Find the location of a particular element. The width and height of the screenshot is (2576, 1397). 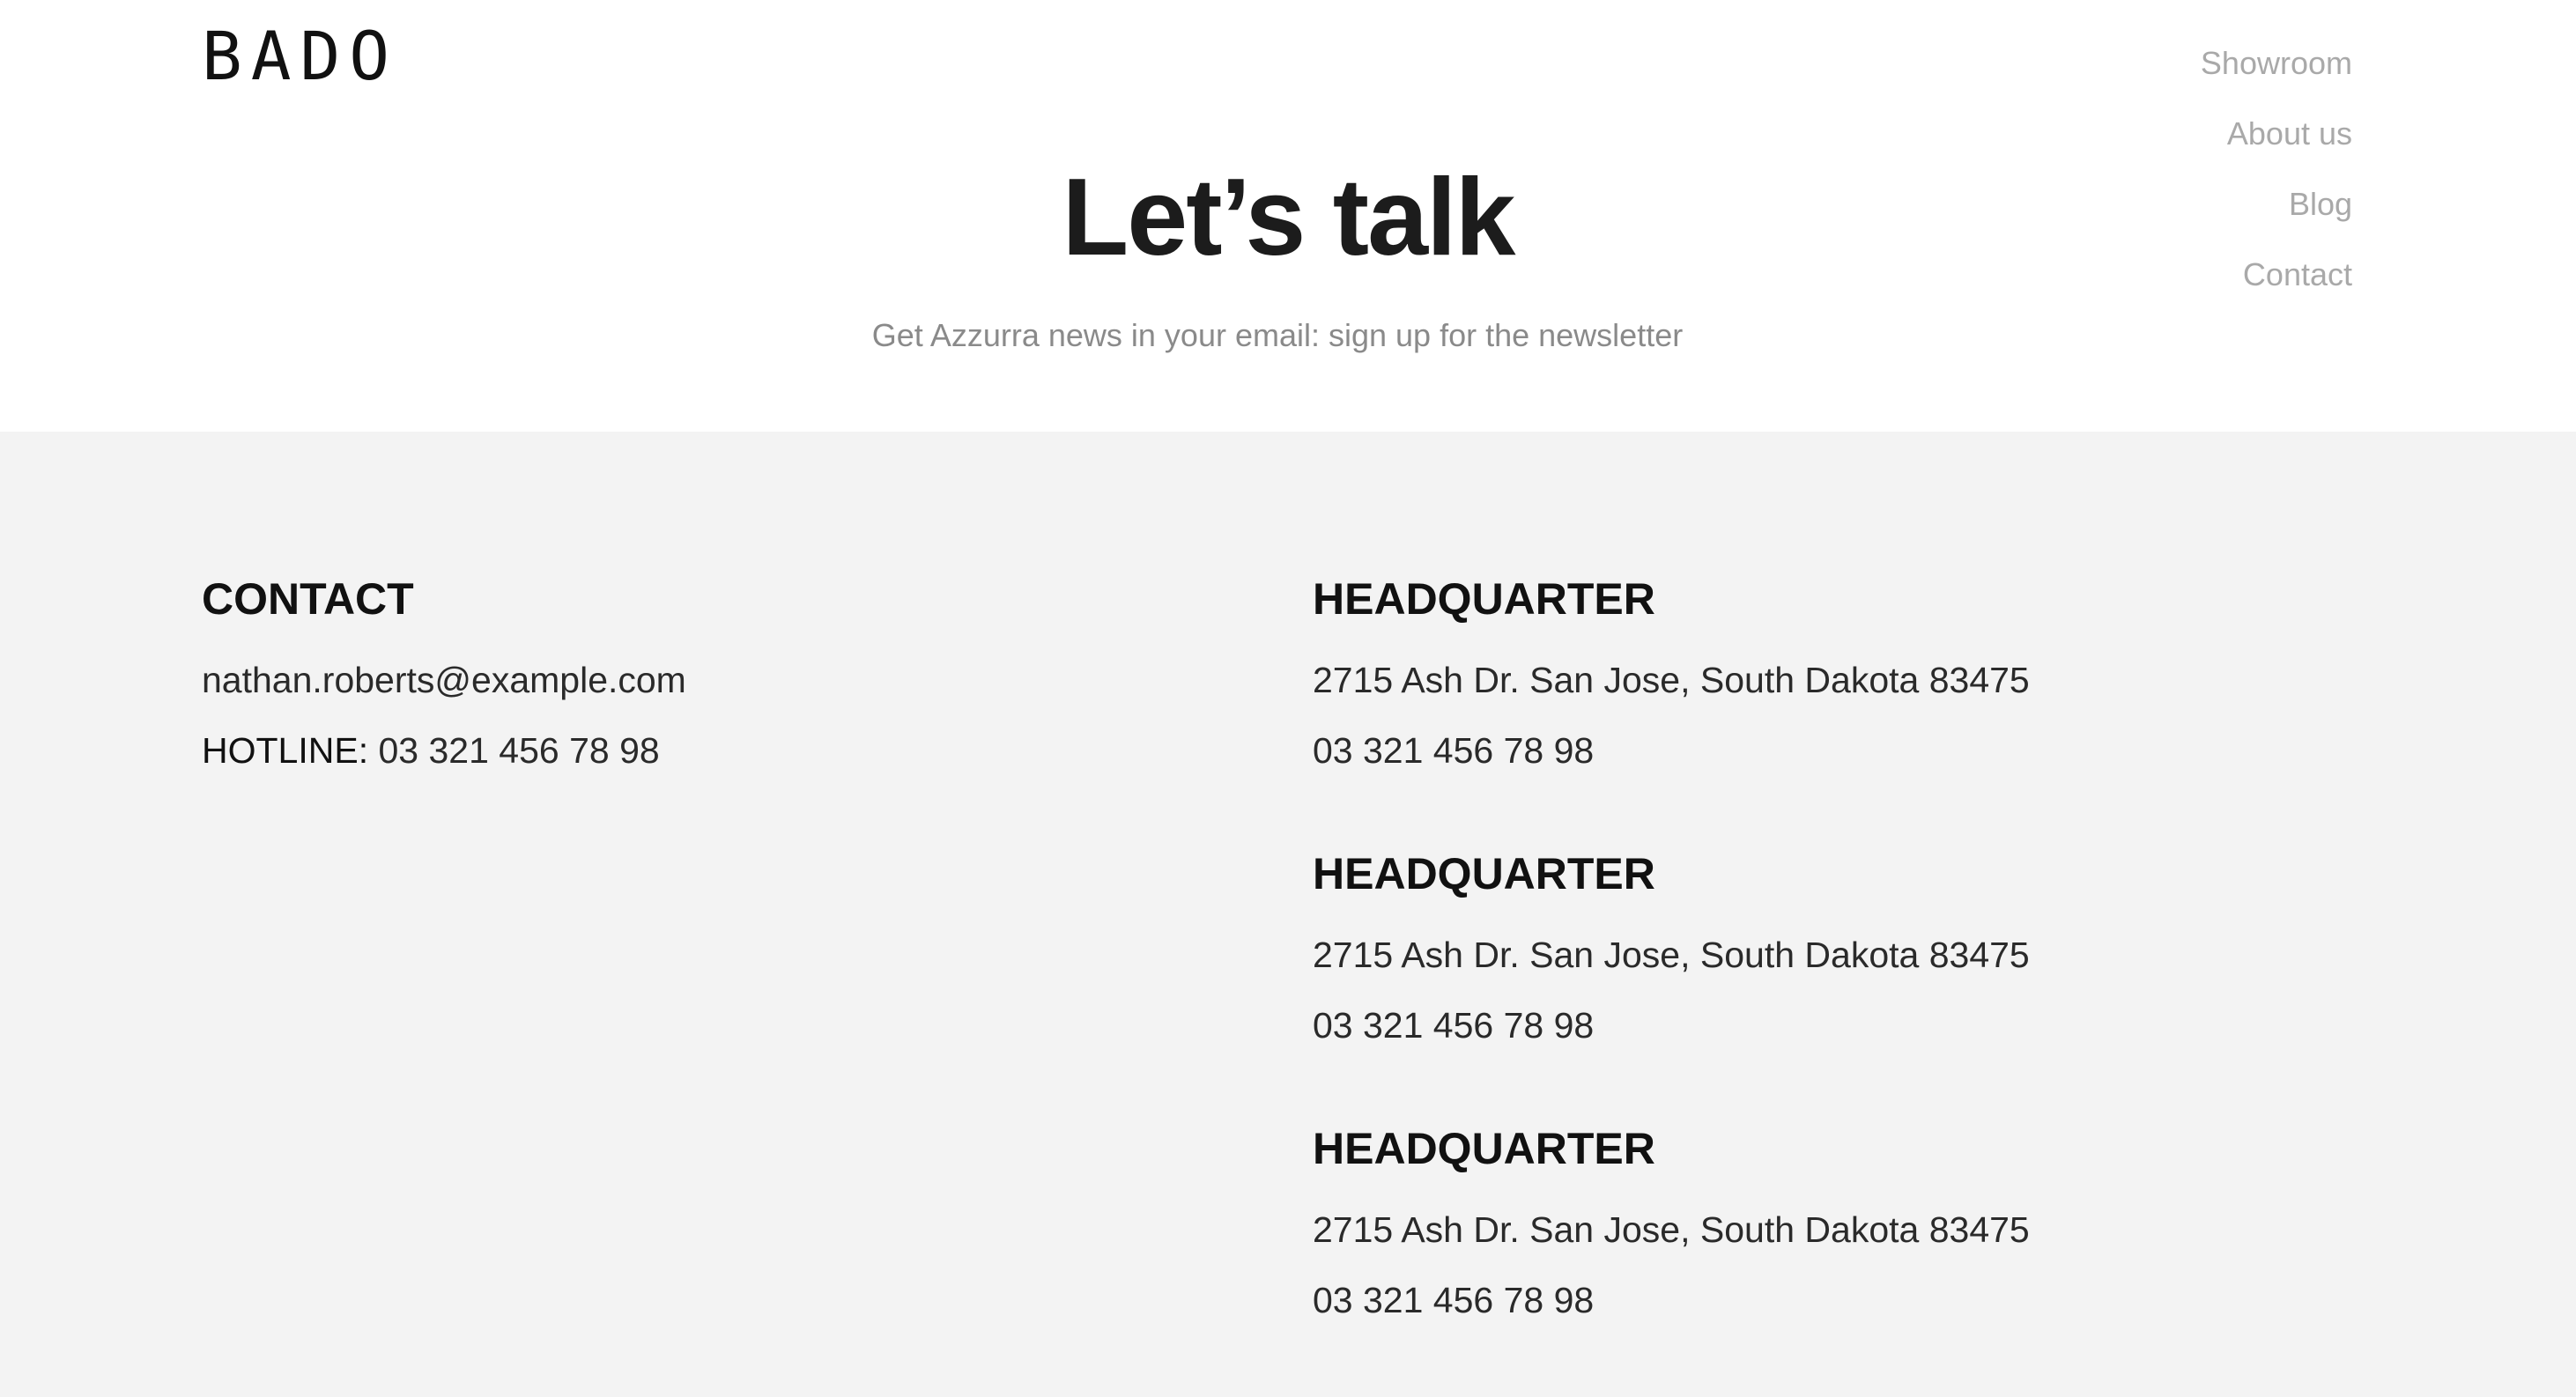

hotline-number: 03 321 456 78 98 is located at coordinates (520, 750).